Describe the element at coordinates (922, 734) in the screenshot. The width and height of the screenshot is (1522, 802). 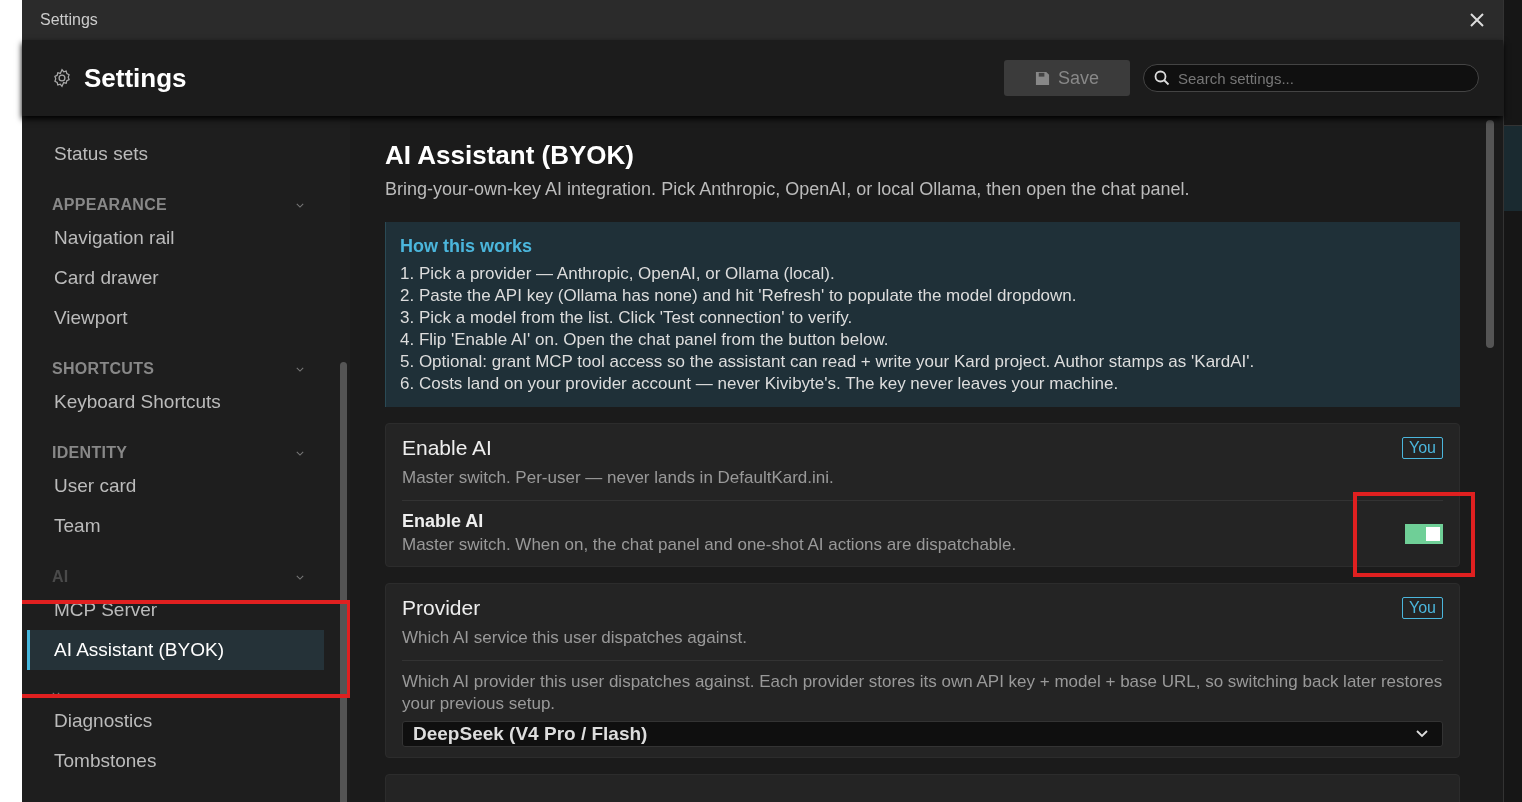
I see `provider-dropdown: DeepSeek (V4 Pro / Flash)` at that location.